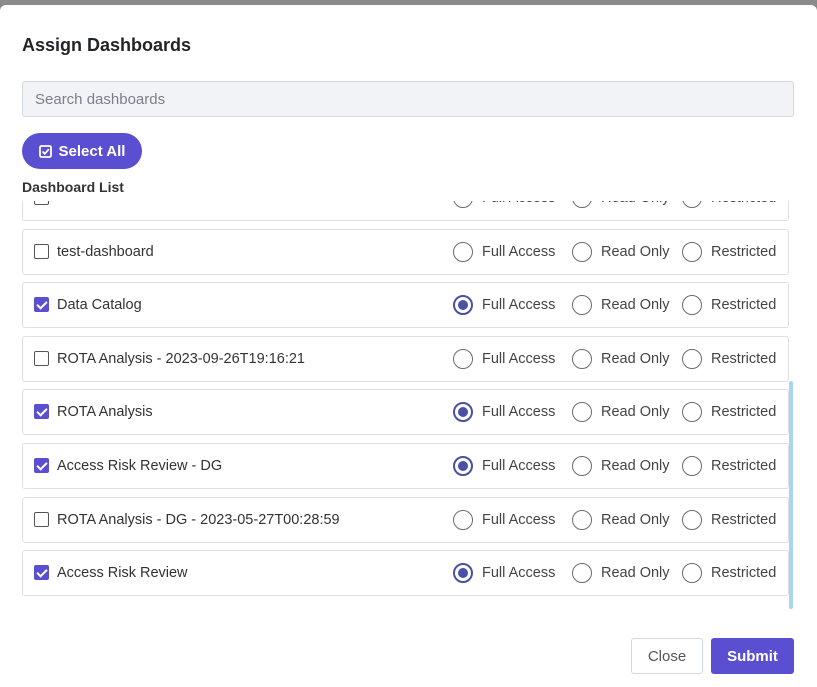 The image size is (817, 687). I want to click on list-scrollbar, so click(791, 495).